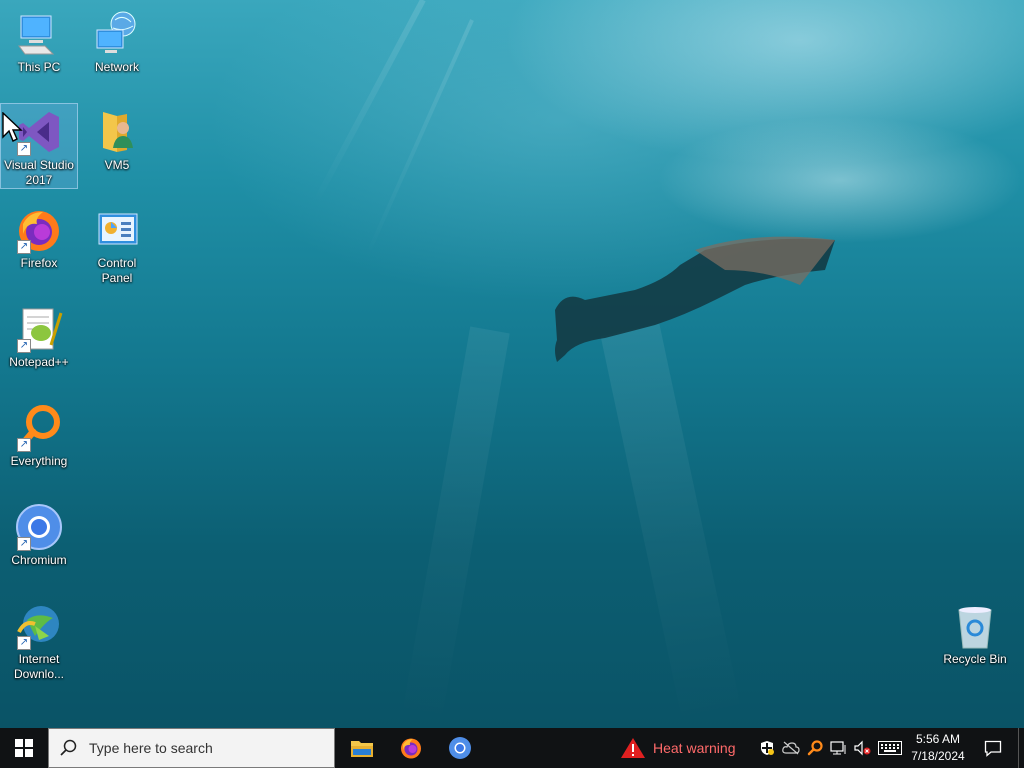 Image resolution: width=1024 pixels, height=768 pixels. What do you see at coordinates (39, 626) in the screenshot?
I see `internet-download-manager-icon: ↗` at bounding box center [39, 626].